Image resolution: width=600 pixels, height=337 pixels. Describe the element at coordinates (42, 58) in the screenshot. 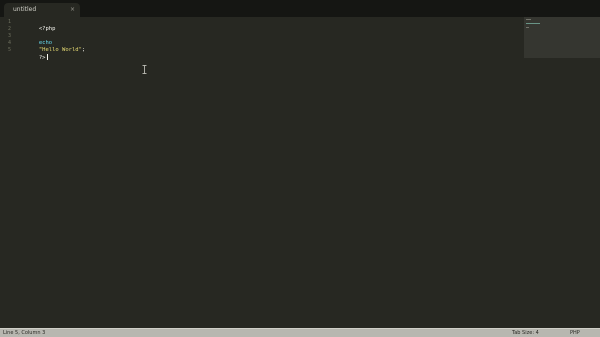

I see `php-close-tag: ?>` at that location.